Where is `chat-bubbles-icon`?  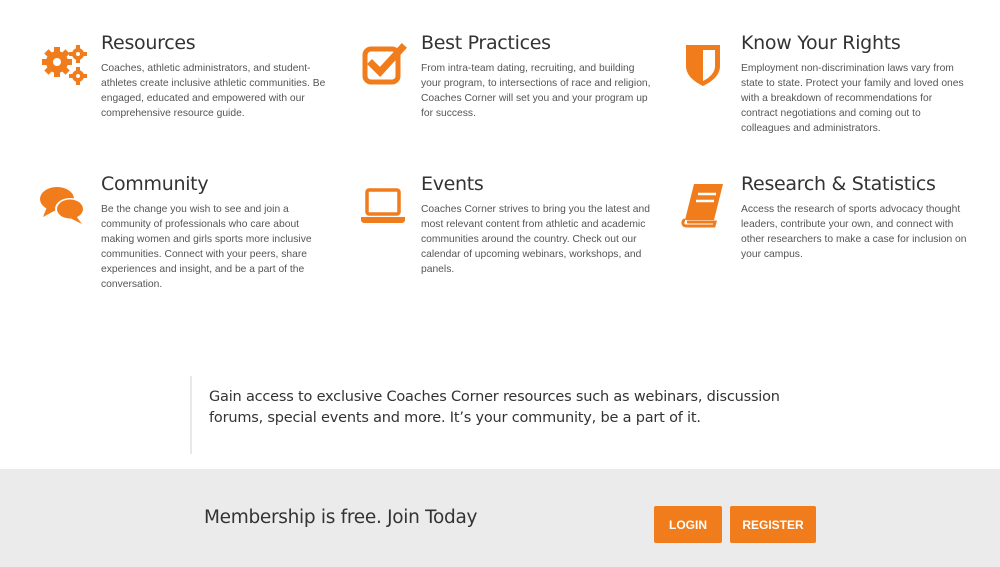
chat-bubbles-icon is located at coordinates (62, 205).